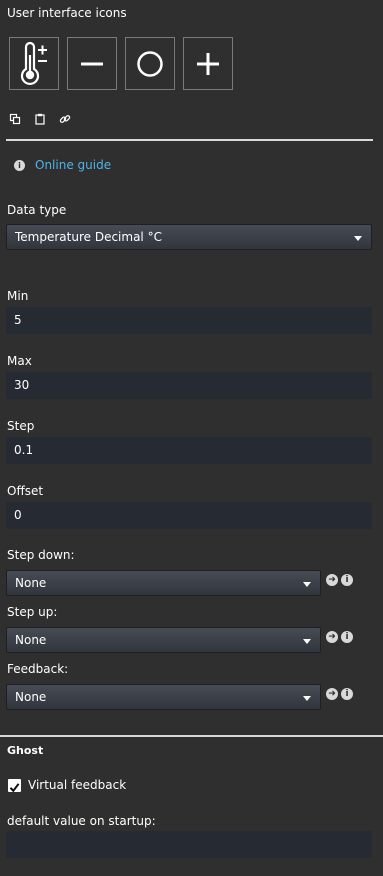  Describe the element at coordinates (25, 750) in the screenshot. I see `ghost-title: Ghost` at that location.